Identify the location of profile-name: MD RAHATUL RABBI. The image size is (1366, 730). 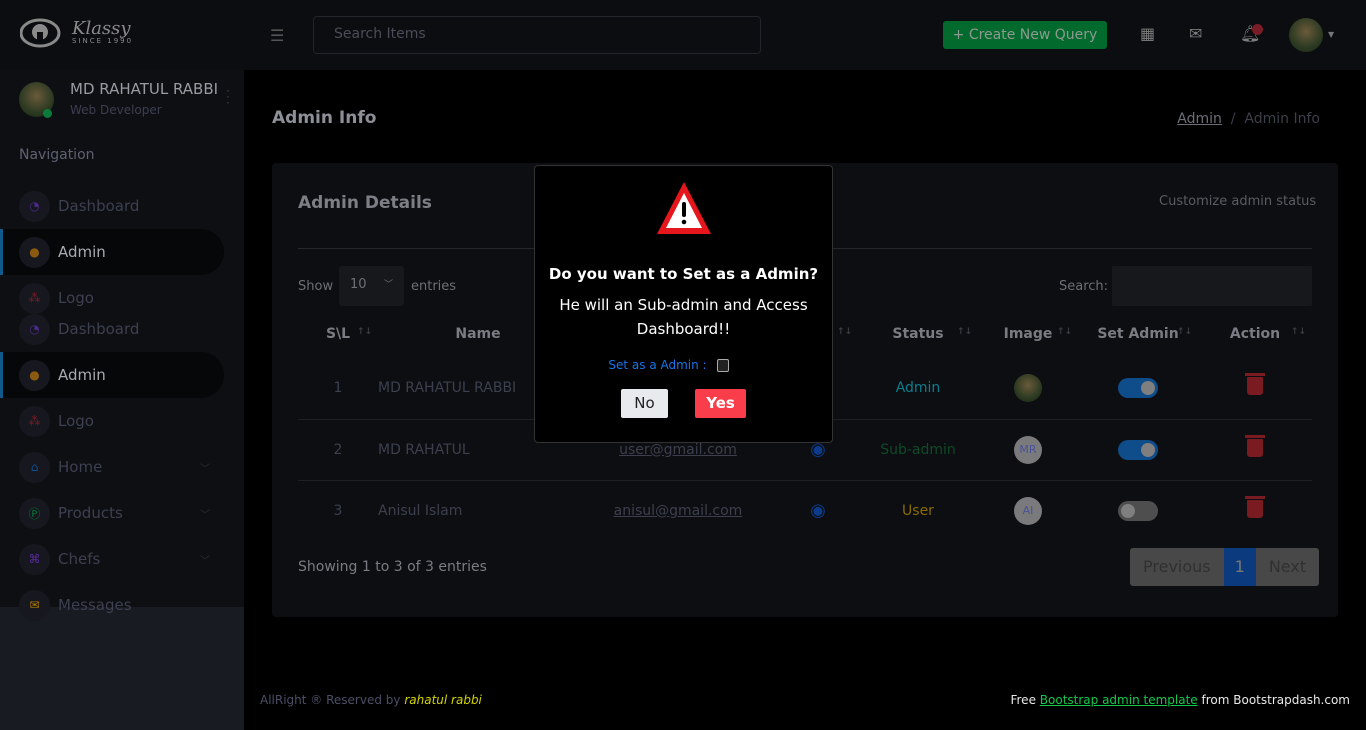
(144, 89).